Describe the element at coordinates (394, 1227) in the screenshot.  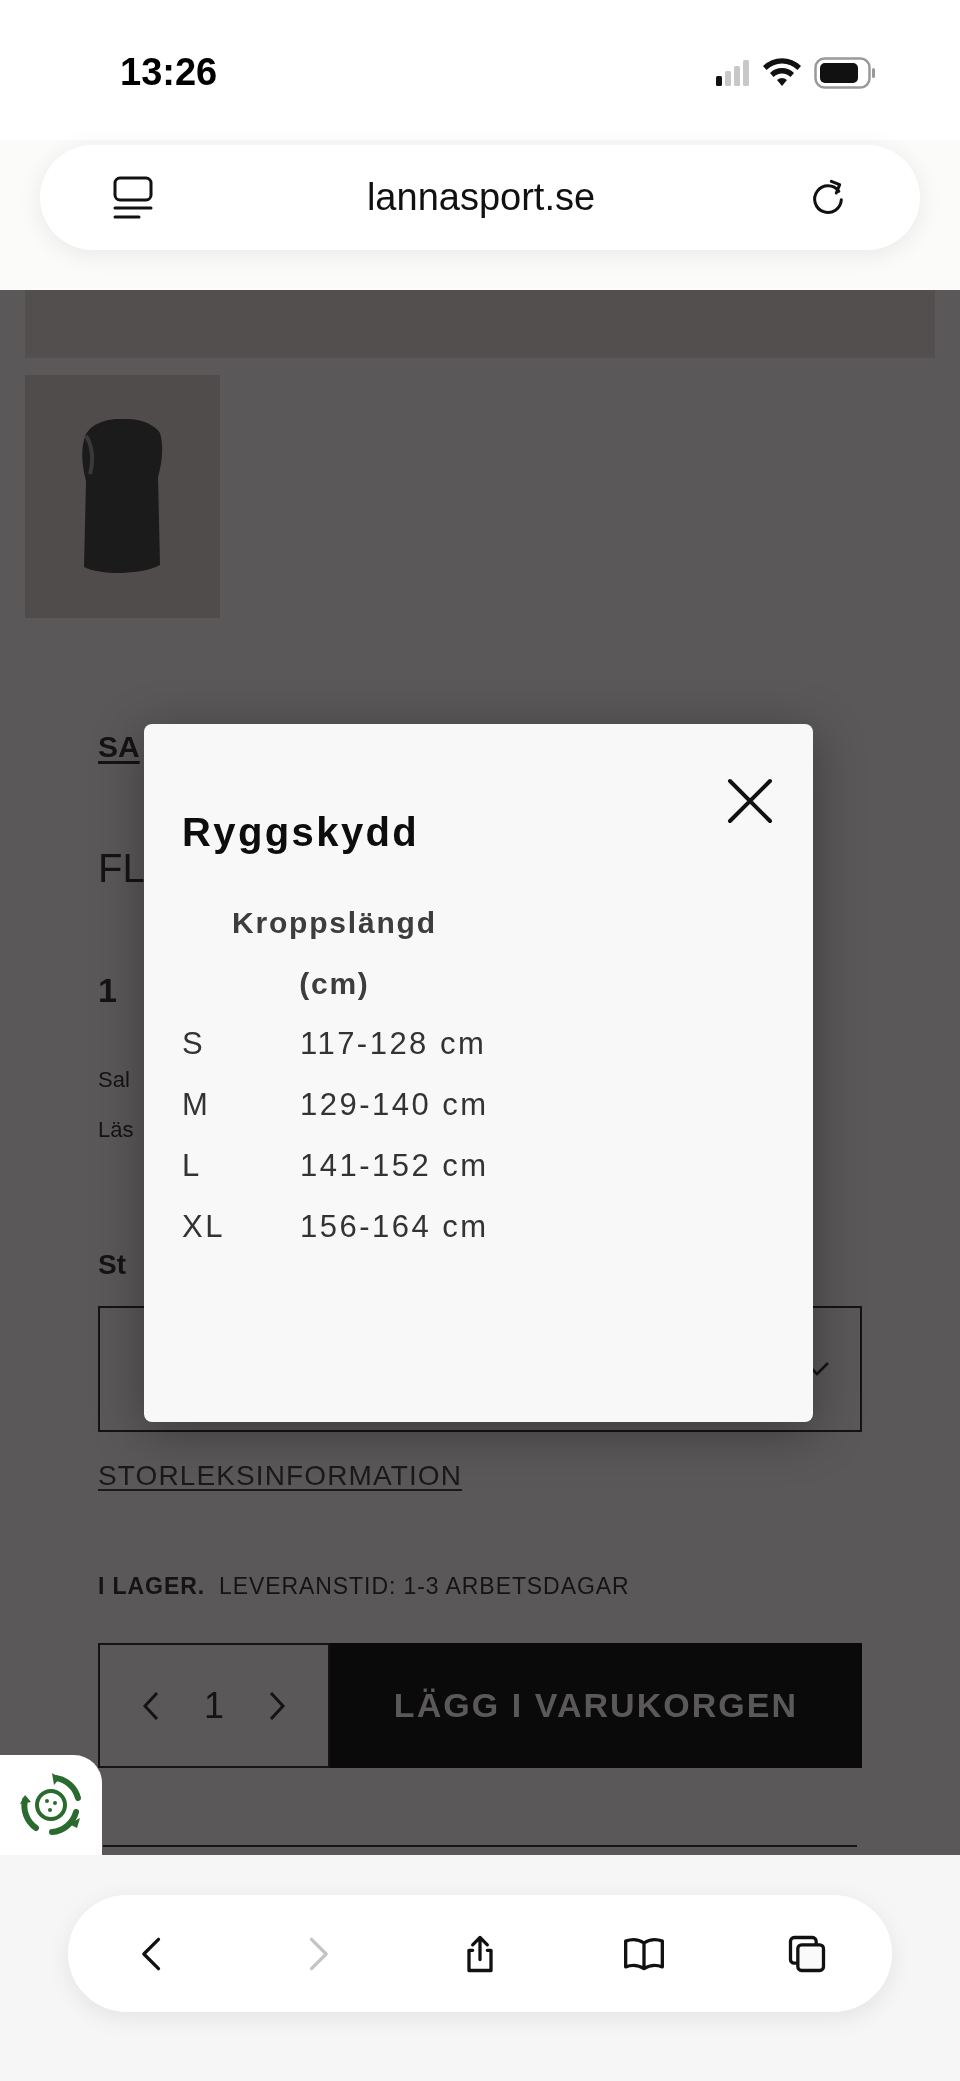
I see `length-cell-text: 156-164 cm` at that location.